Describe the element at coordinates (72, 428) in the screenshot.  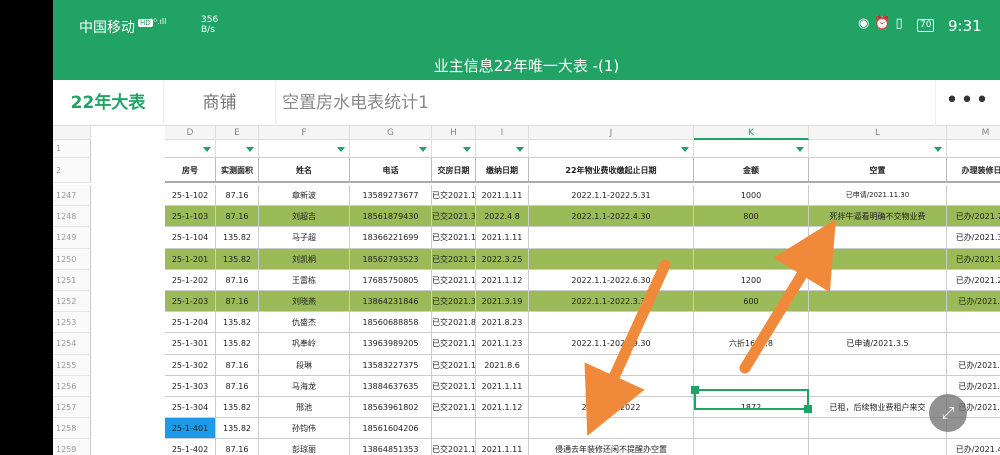
I see `row-number-1258: 1258` at that location.